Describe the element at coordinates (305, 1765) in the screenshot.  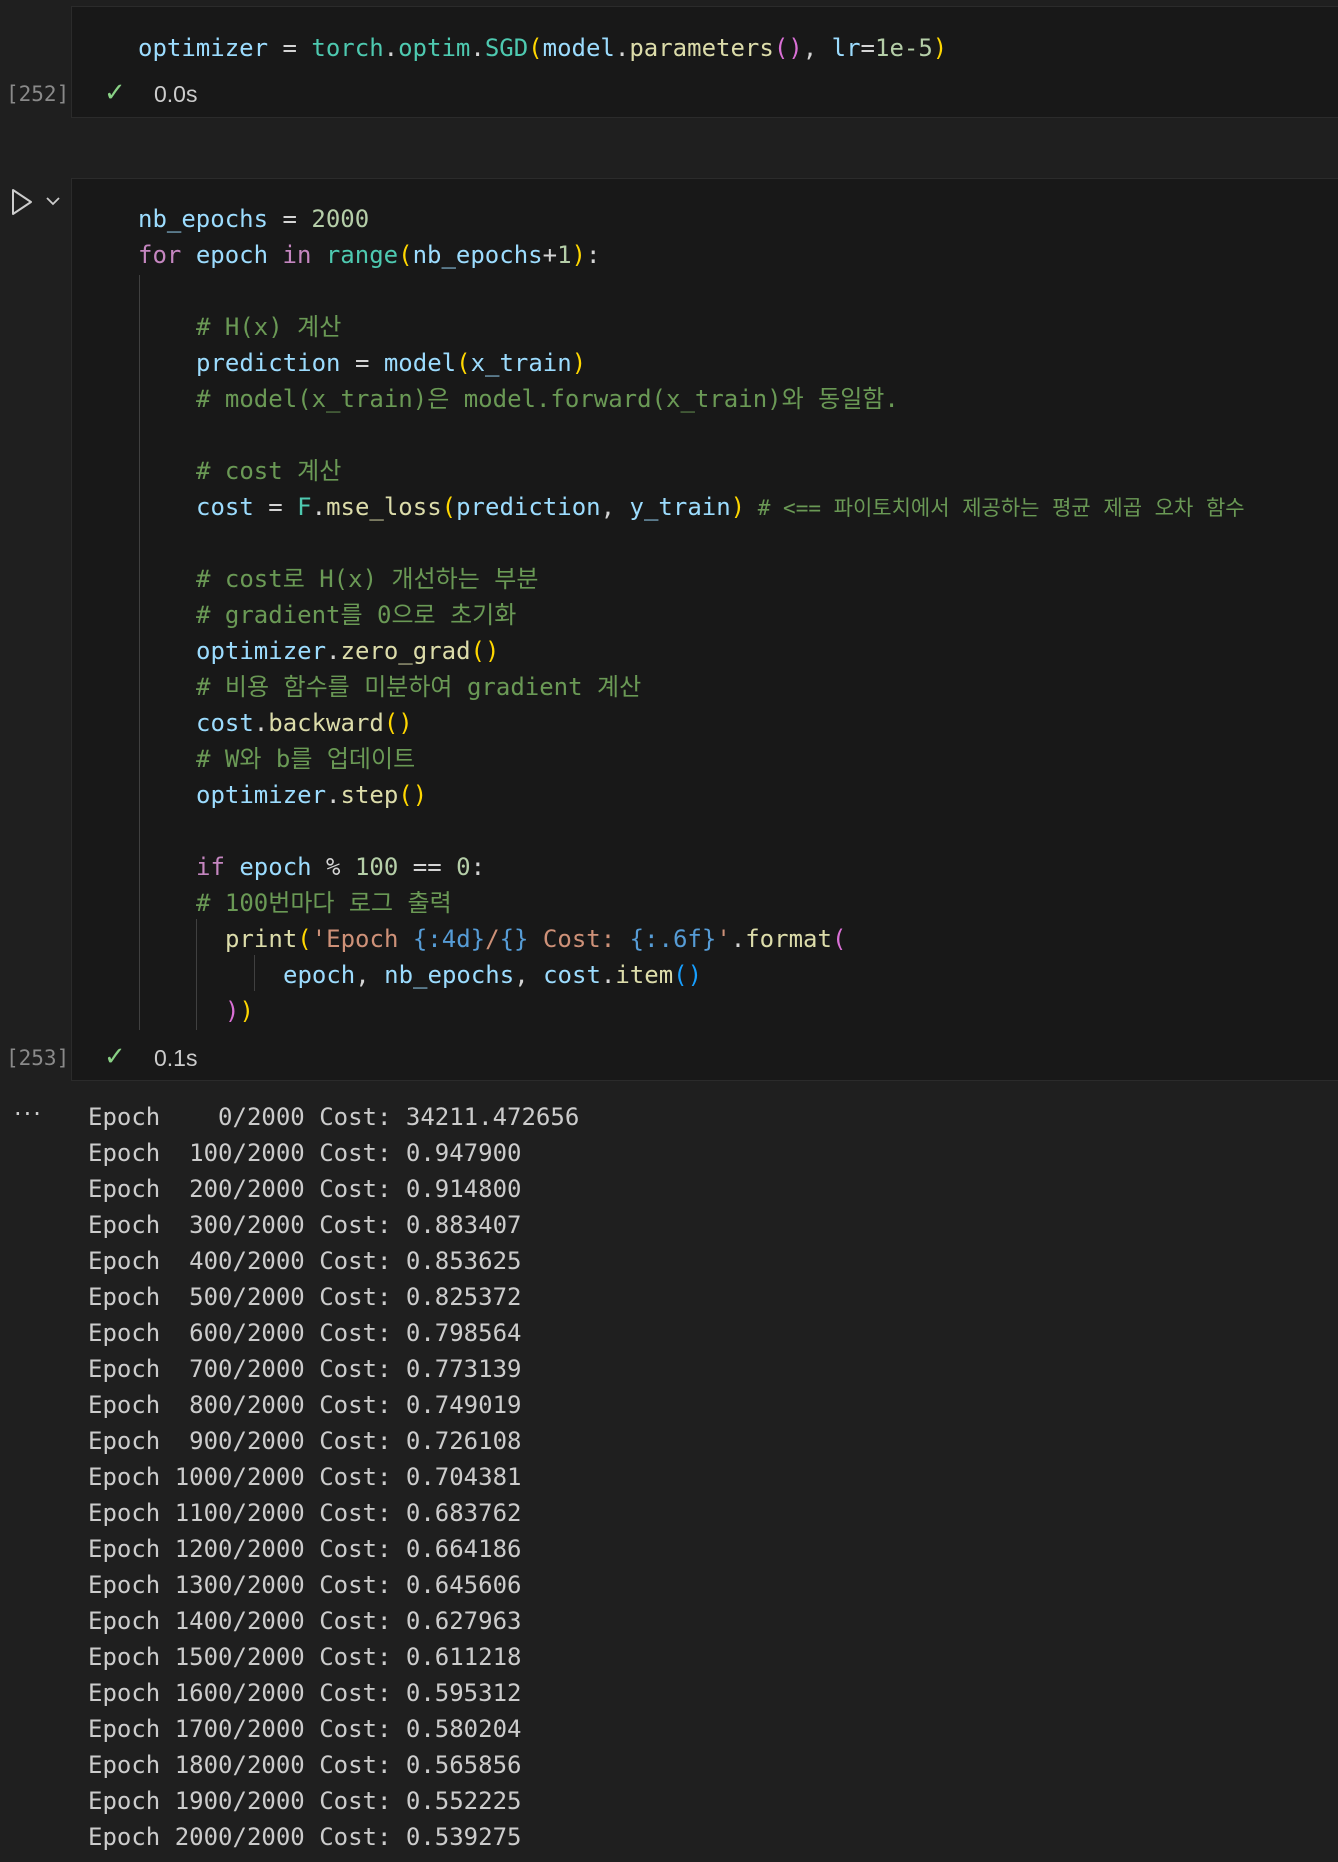
I see `output-line: Epoch 1800/2000 Cost: 0.565856` at that location.